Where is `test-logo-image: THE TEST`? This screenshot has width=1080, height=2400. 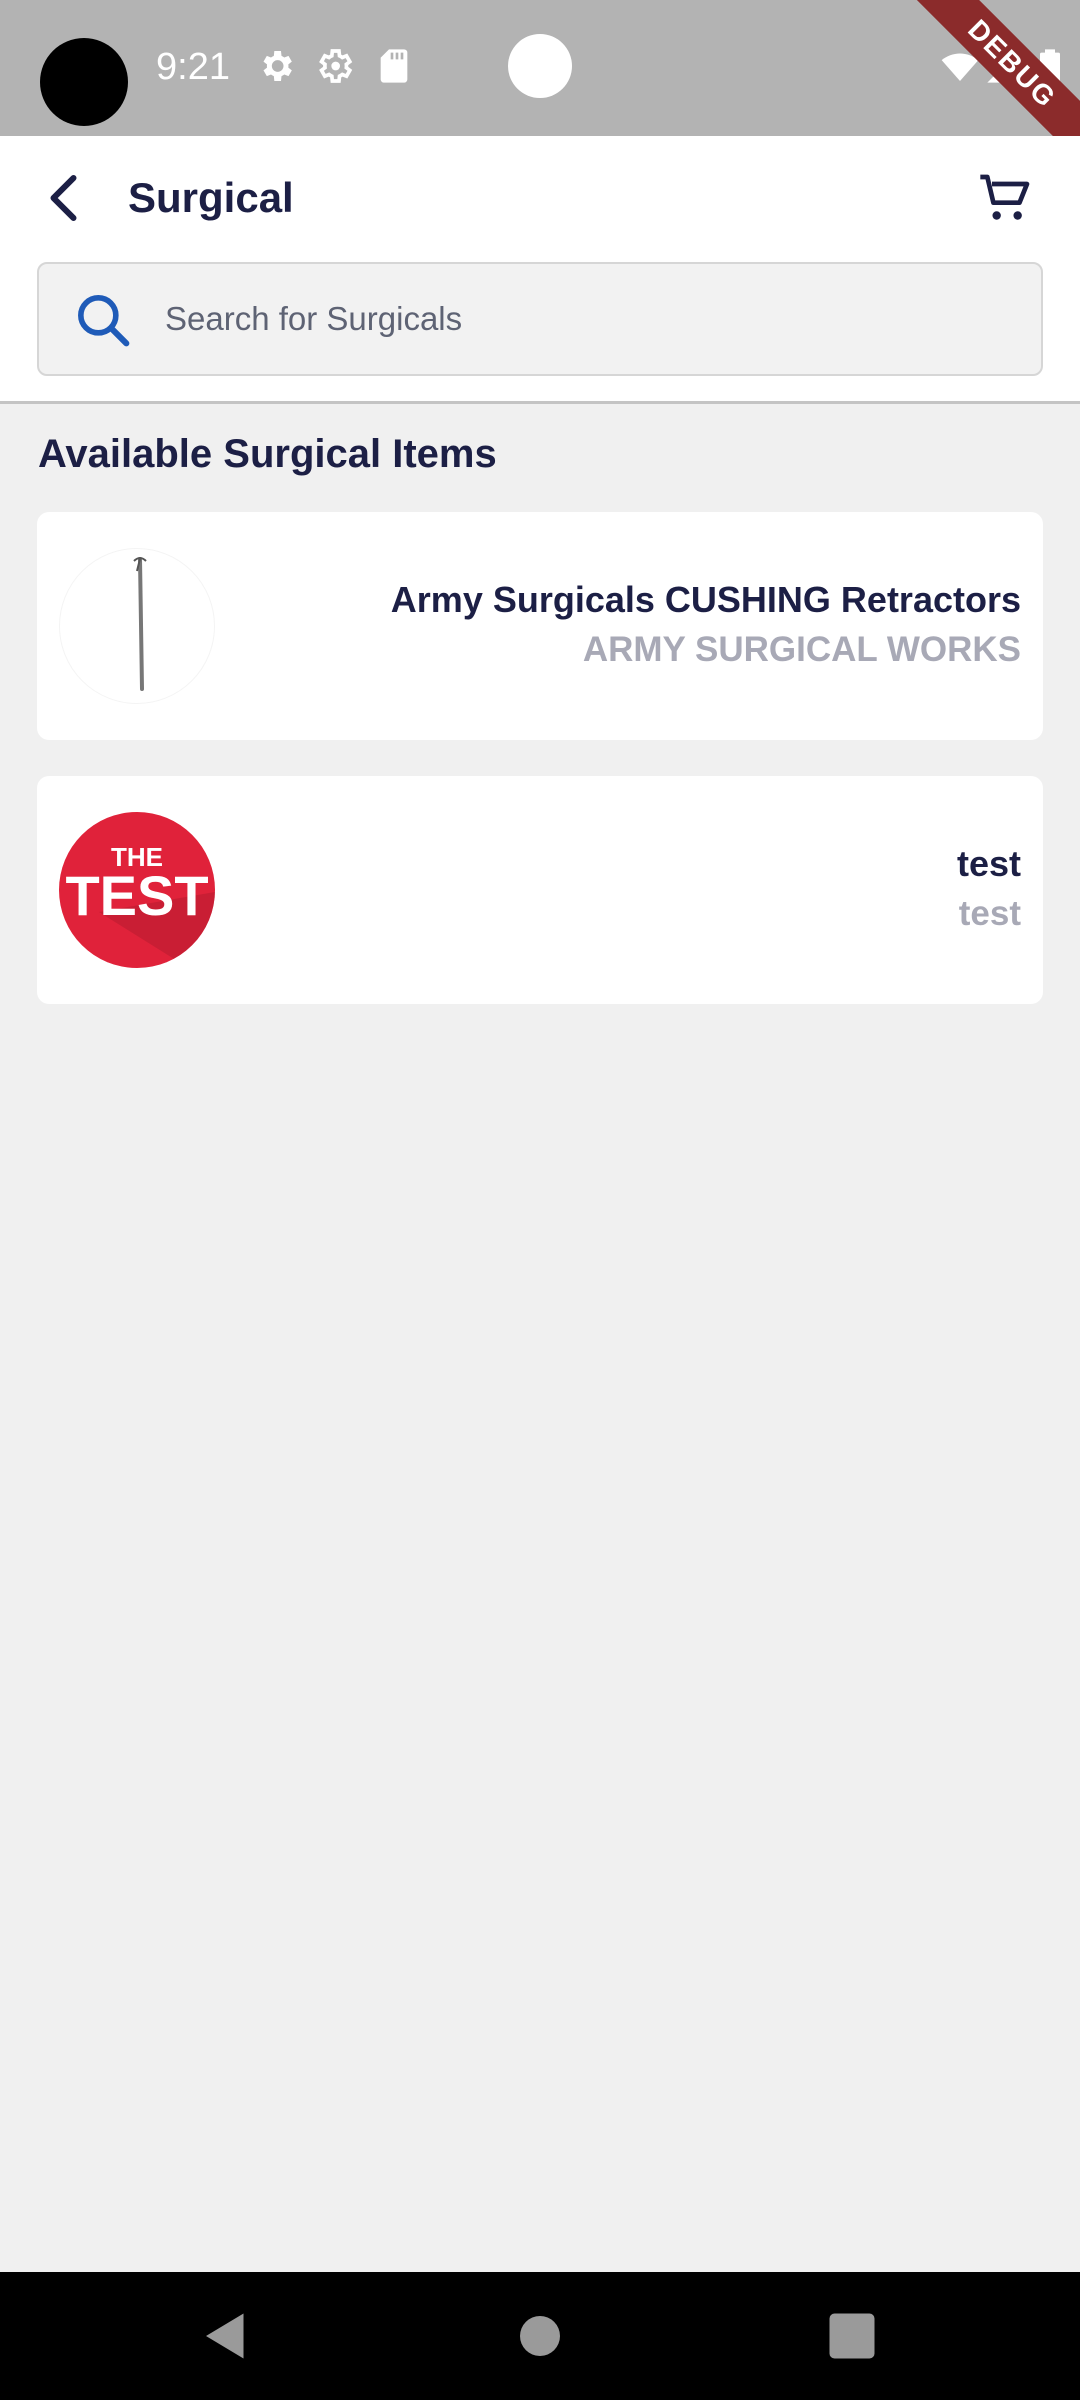 test-logo-image: THE TEST is located at coordinates (137, 890).